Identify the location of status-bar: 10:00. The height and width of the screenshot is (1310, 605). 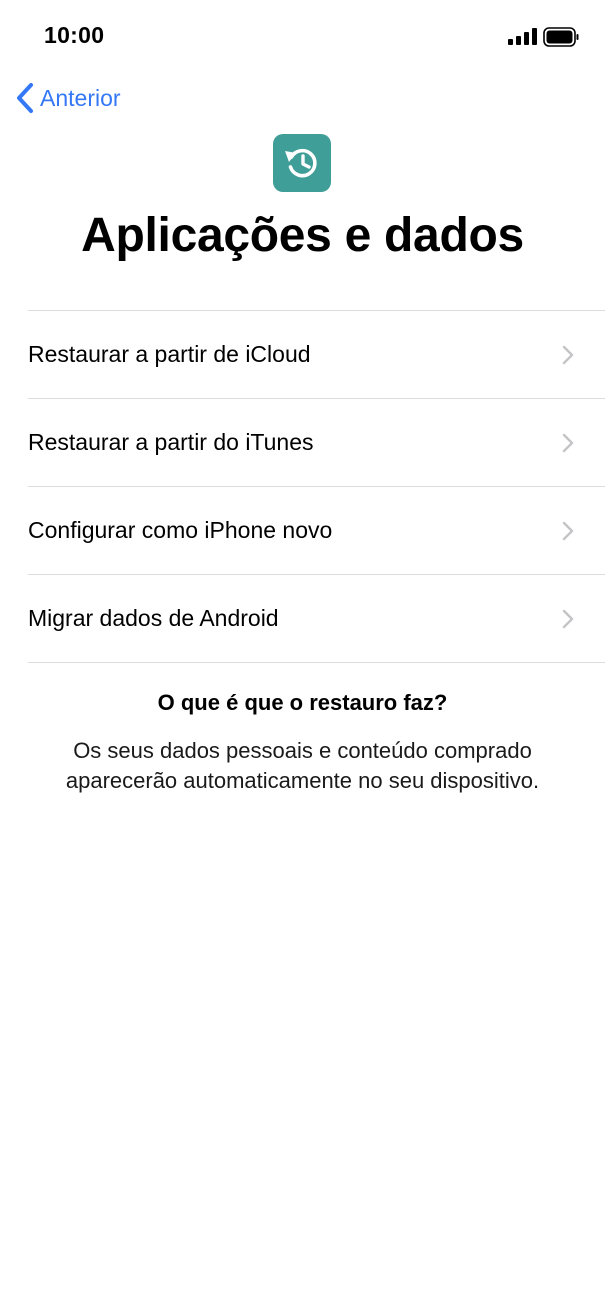
(302, 35).